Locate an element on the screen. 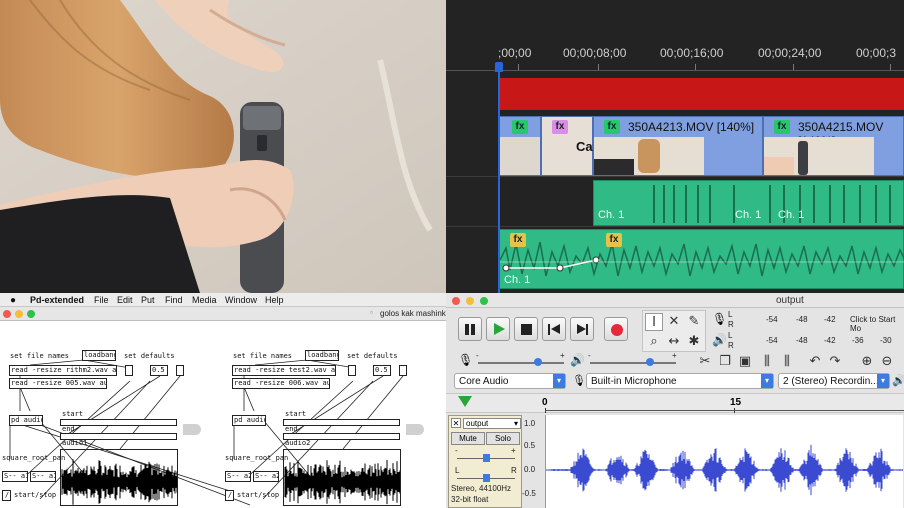  timeline-ruler: 0 15 is located at coordinates (675, 403).